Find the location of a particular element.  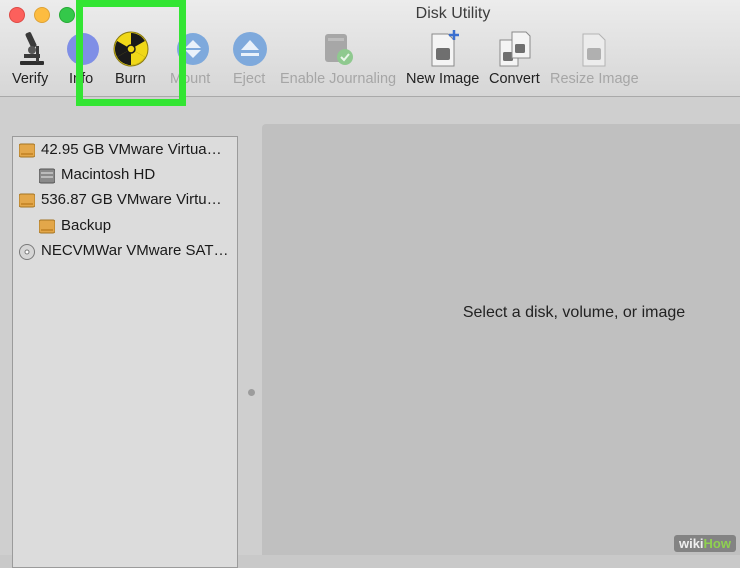

new-image-label: New Image is located at coordinates (443, 79).